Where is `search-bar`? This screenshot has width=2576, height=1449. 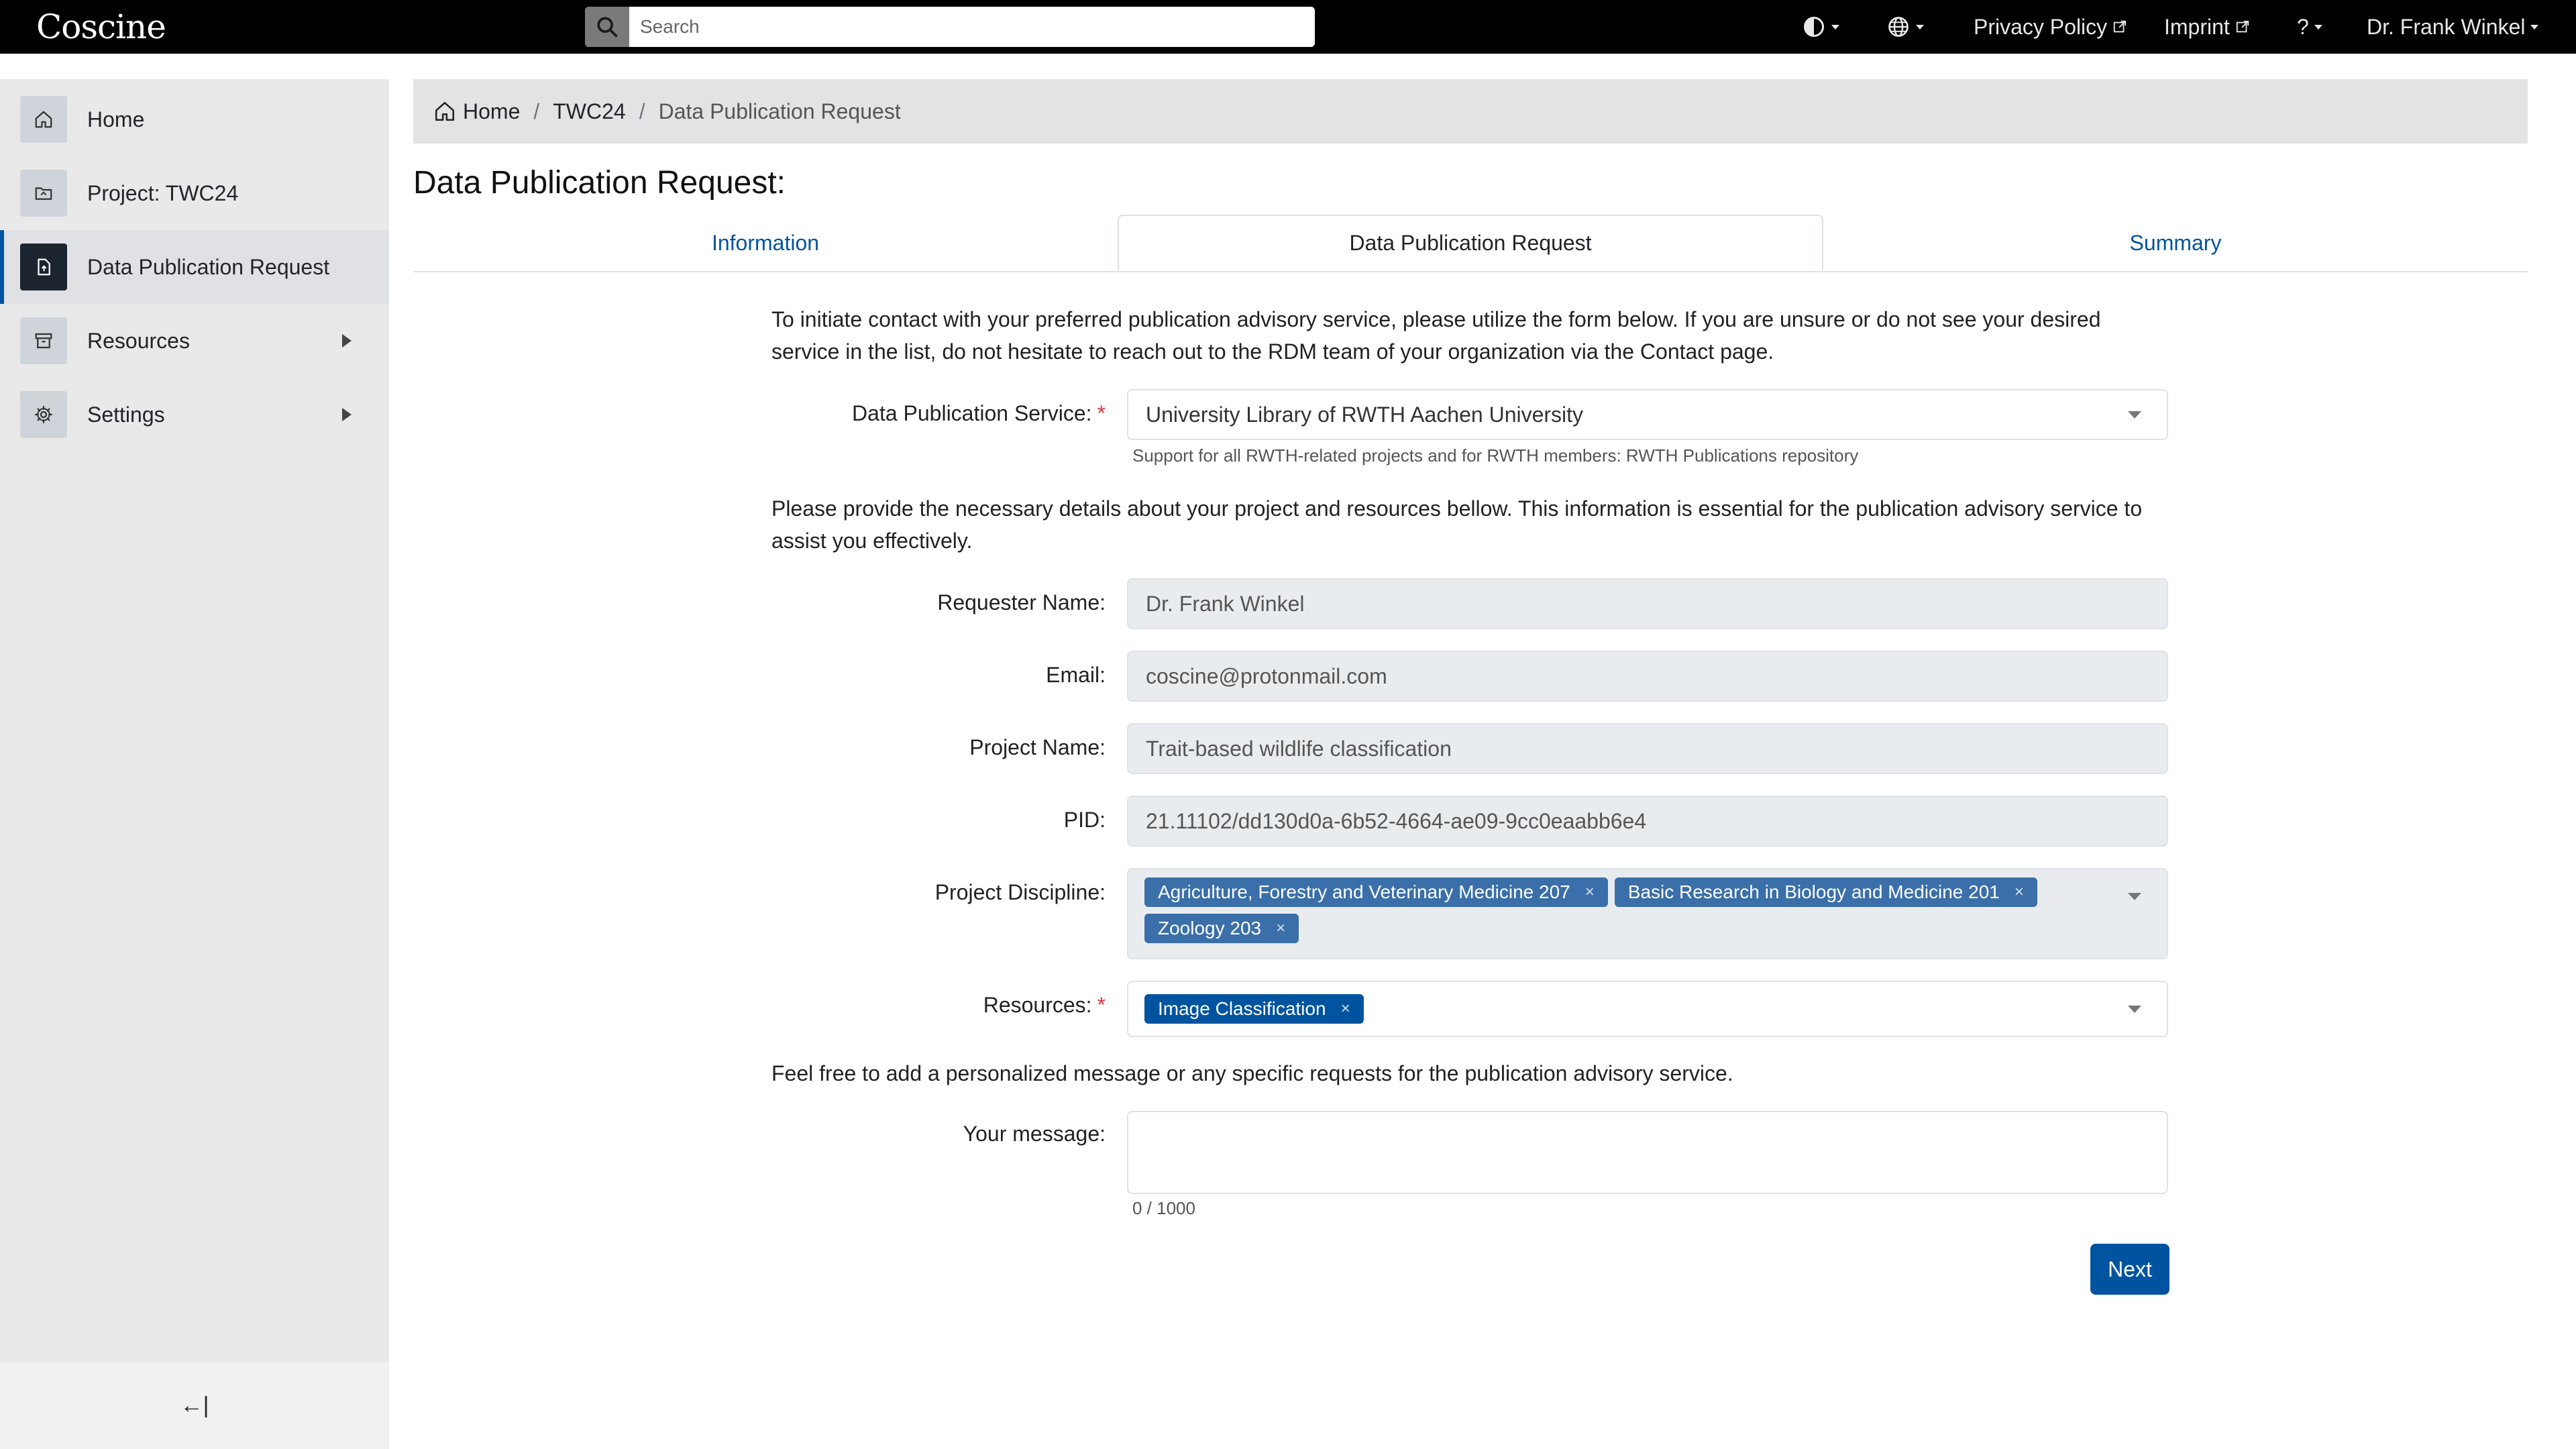 search-bar is located at coordinates (950, 27).